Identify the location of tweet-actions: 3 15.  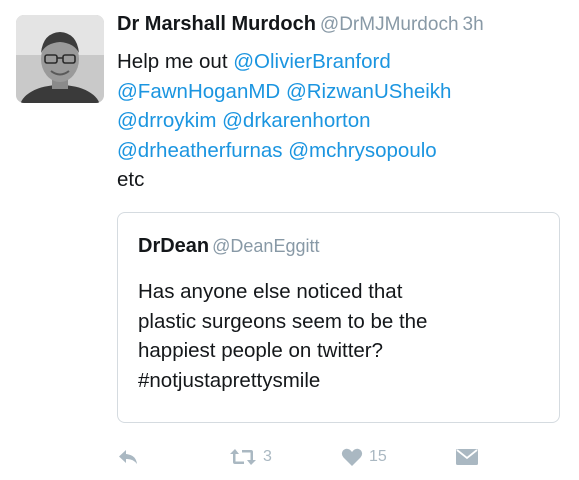
(342, 457).